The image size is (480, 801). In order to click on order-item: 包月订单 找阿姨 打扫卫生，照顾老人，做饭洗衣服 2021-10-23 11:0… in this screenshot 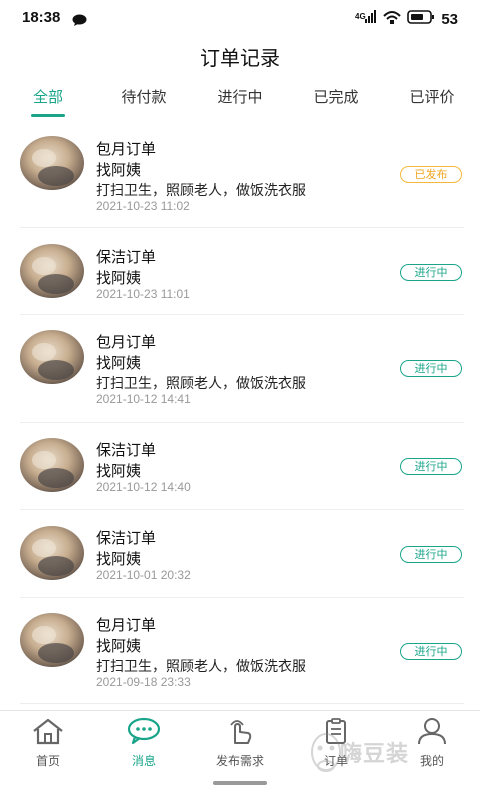, I will do `click(242, 176)`.